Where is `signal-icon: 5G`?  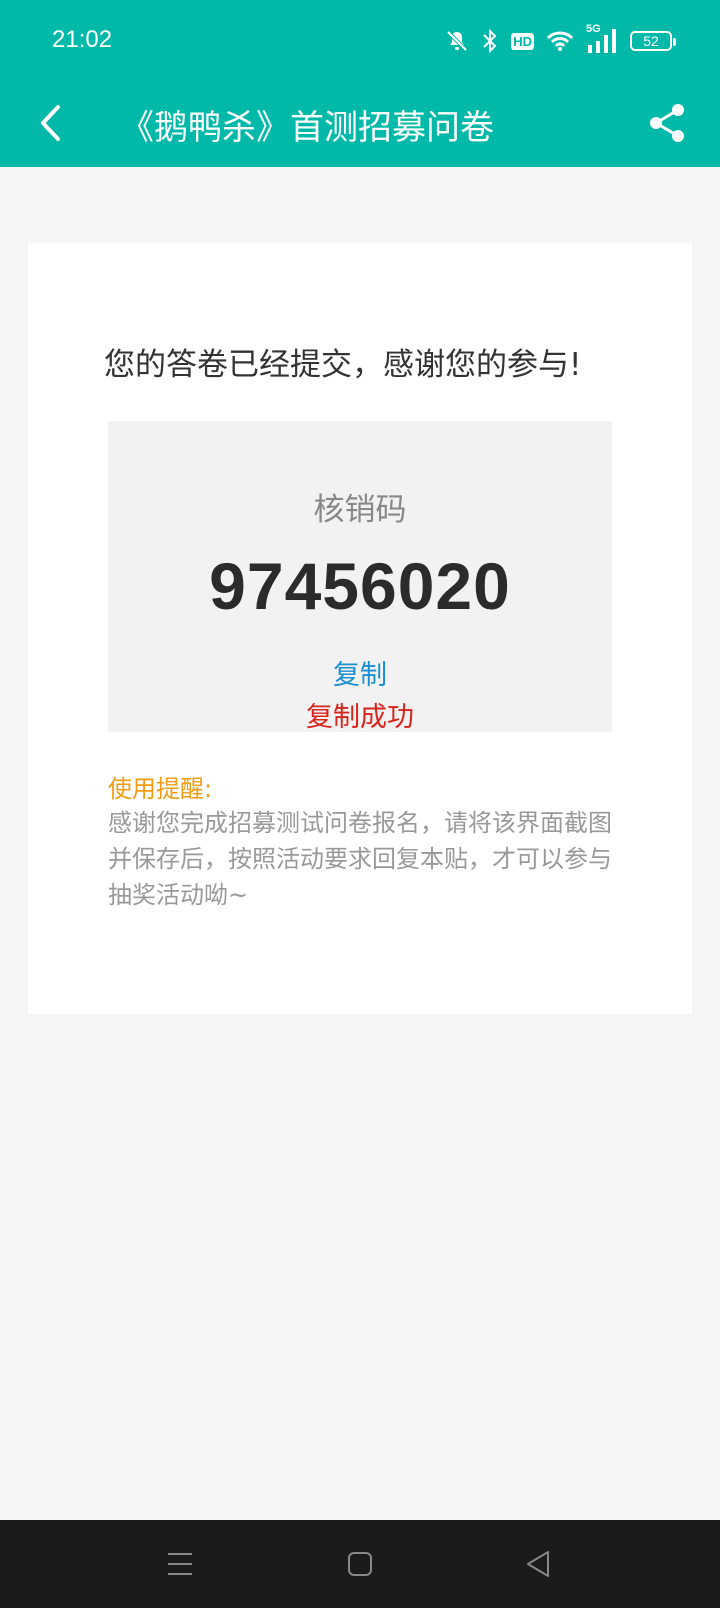
signal-icon: 5G is located at coordinates (602, 38).